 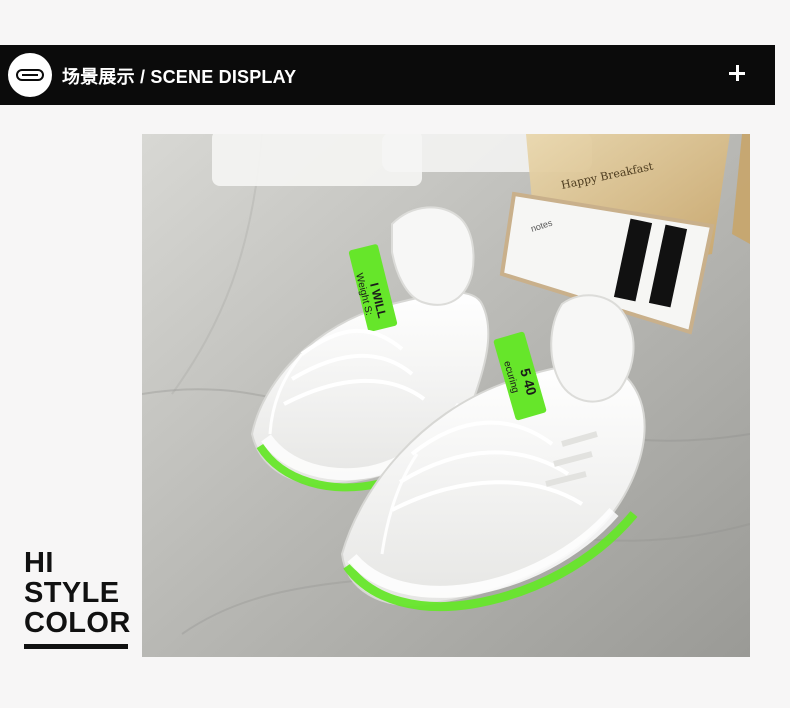 I want to click on side-slogan: HI STYLE COLOR, so click(x=77, y=593).